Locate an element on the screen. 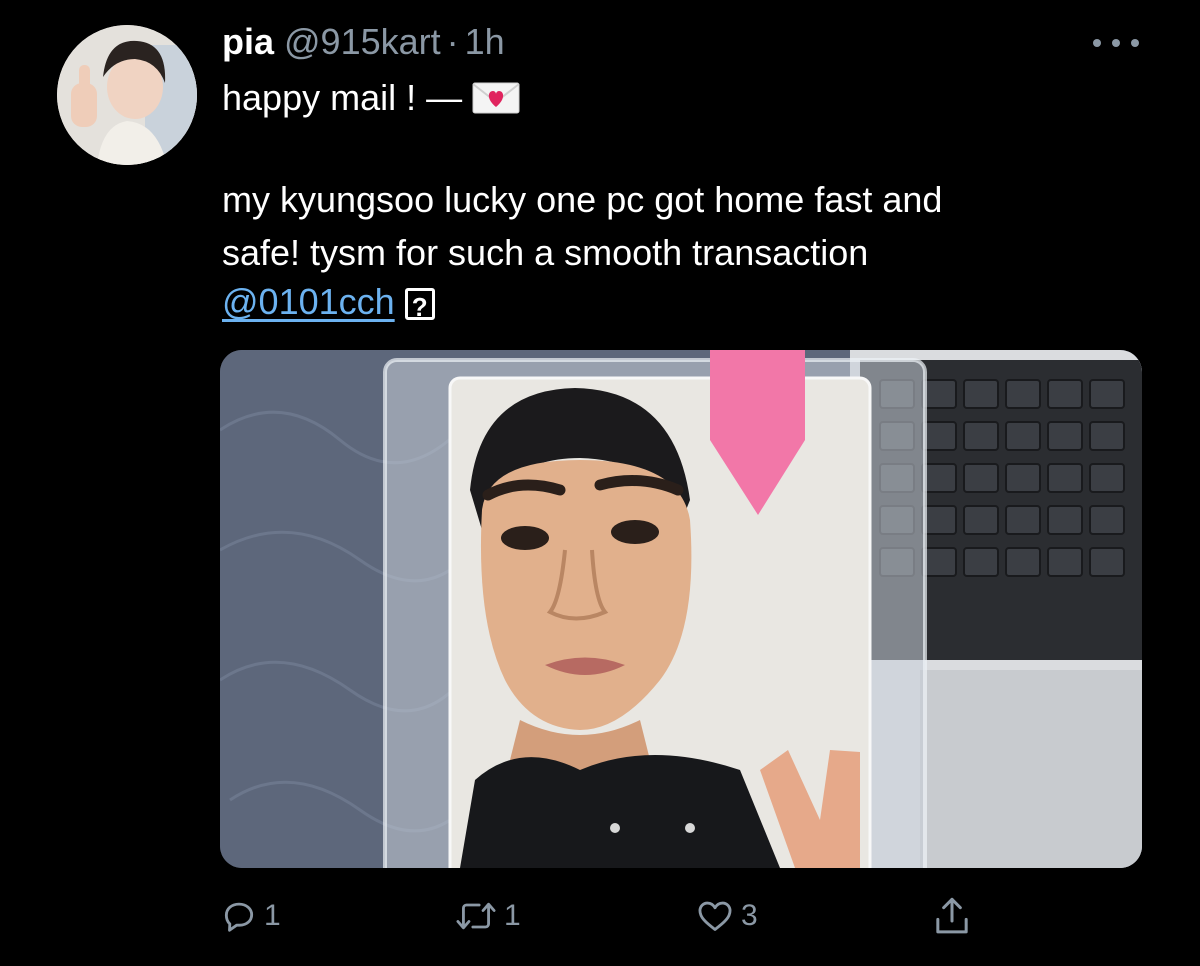  tweet-text-line: @0101cch? is located at coordinates (328, 302).